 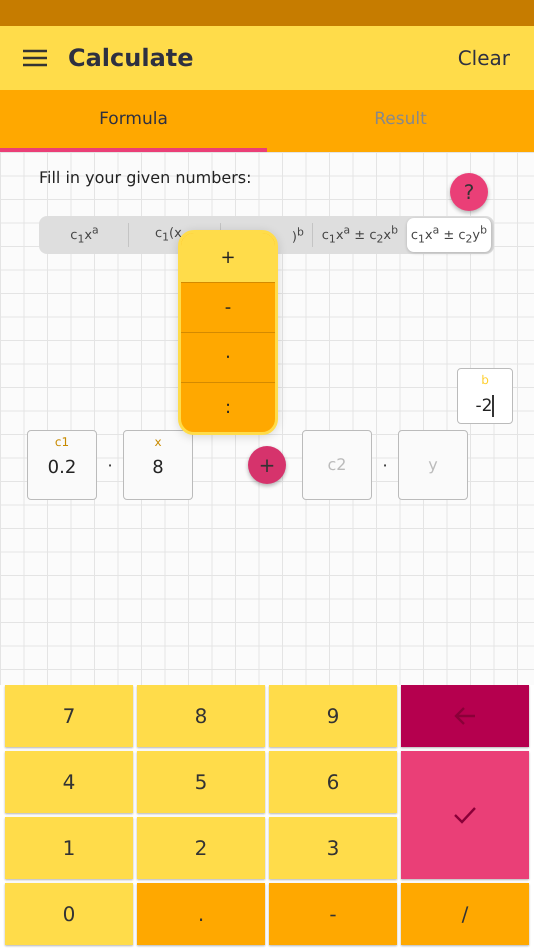 What do you see at coordinates (35, 58) in the screenshot?
I see `menu-icon` at bounding box center [35, 58].